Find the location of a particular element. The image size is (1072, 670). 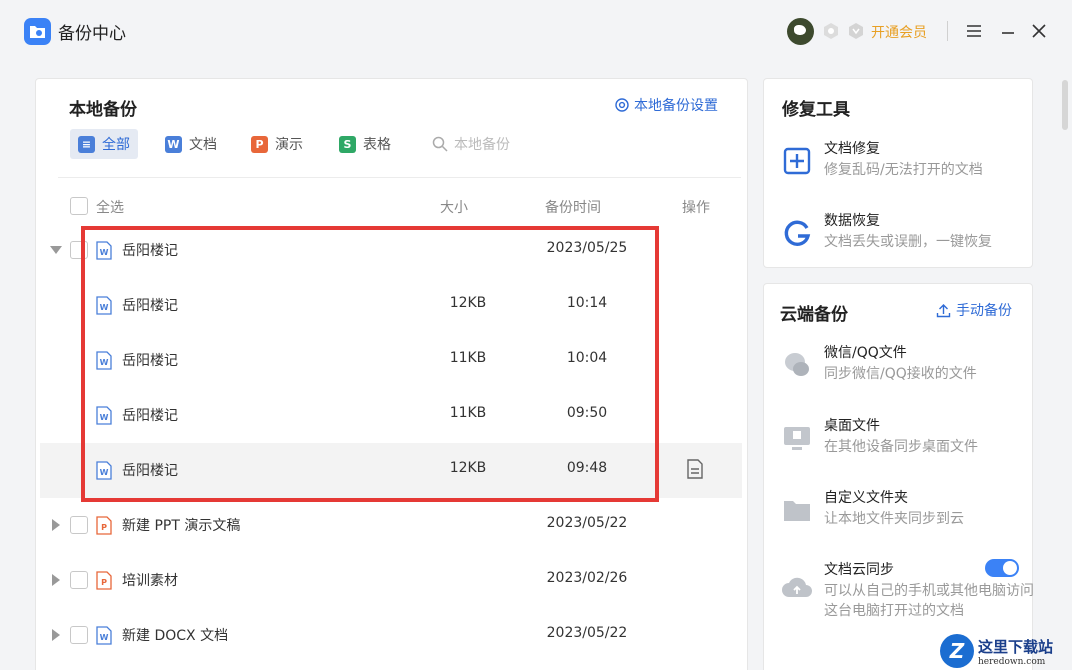

cloud-item-desc: 在其他设备同步桌面文件 is located at coordinates (901, 447).